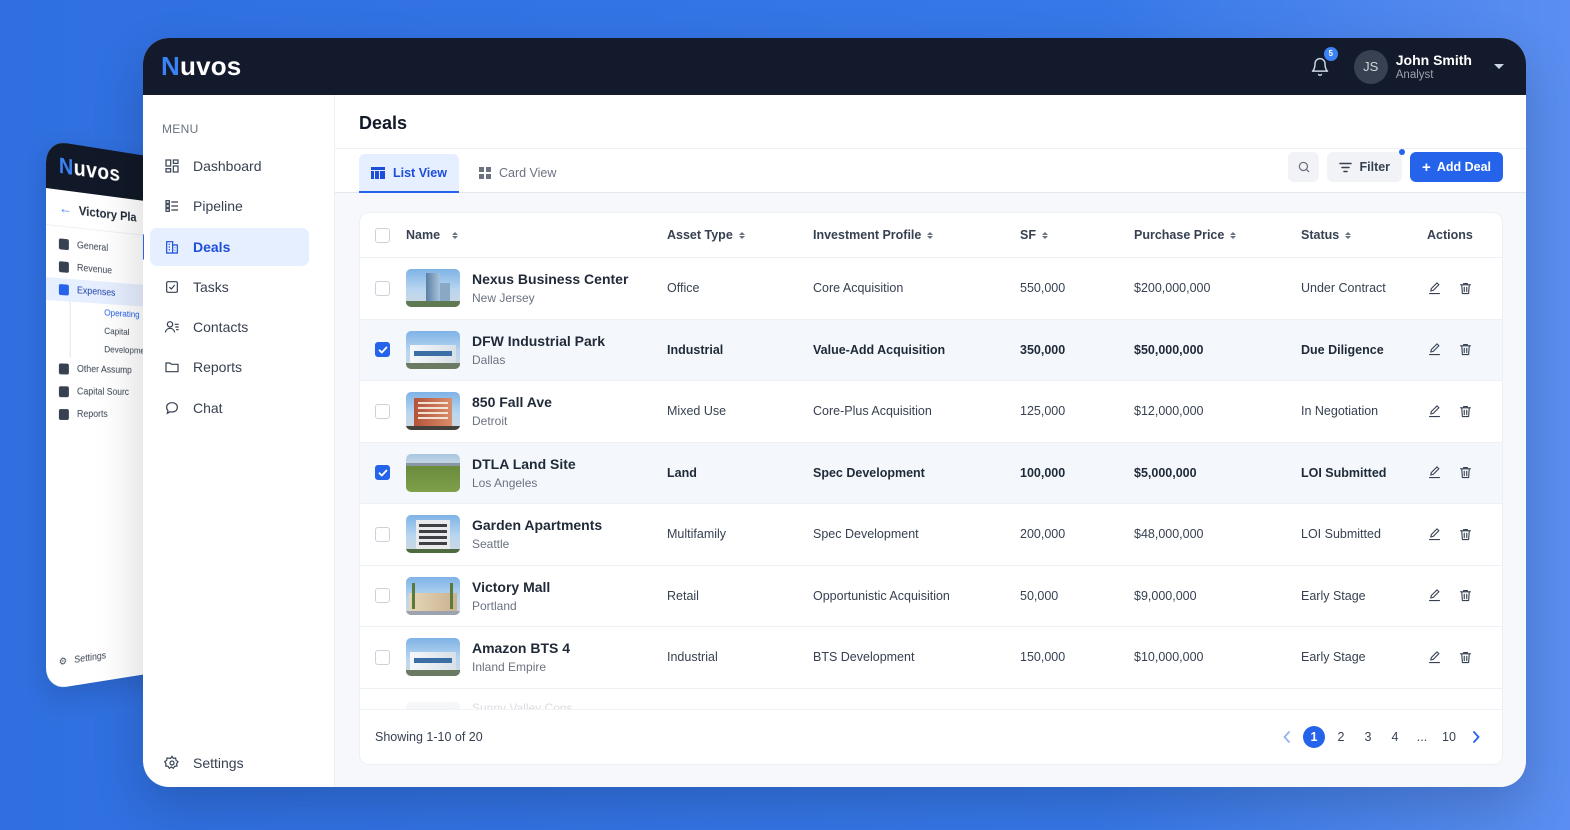 Image resolution: width=1570 pixels, height=830 pixels. What do you see at coordinates (409, 173) in the screenshot?
I see `tab-list-view: List View` at bounding box center [409, 173].